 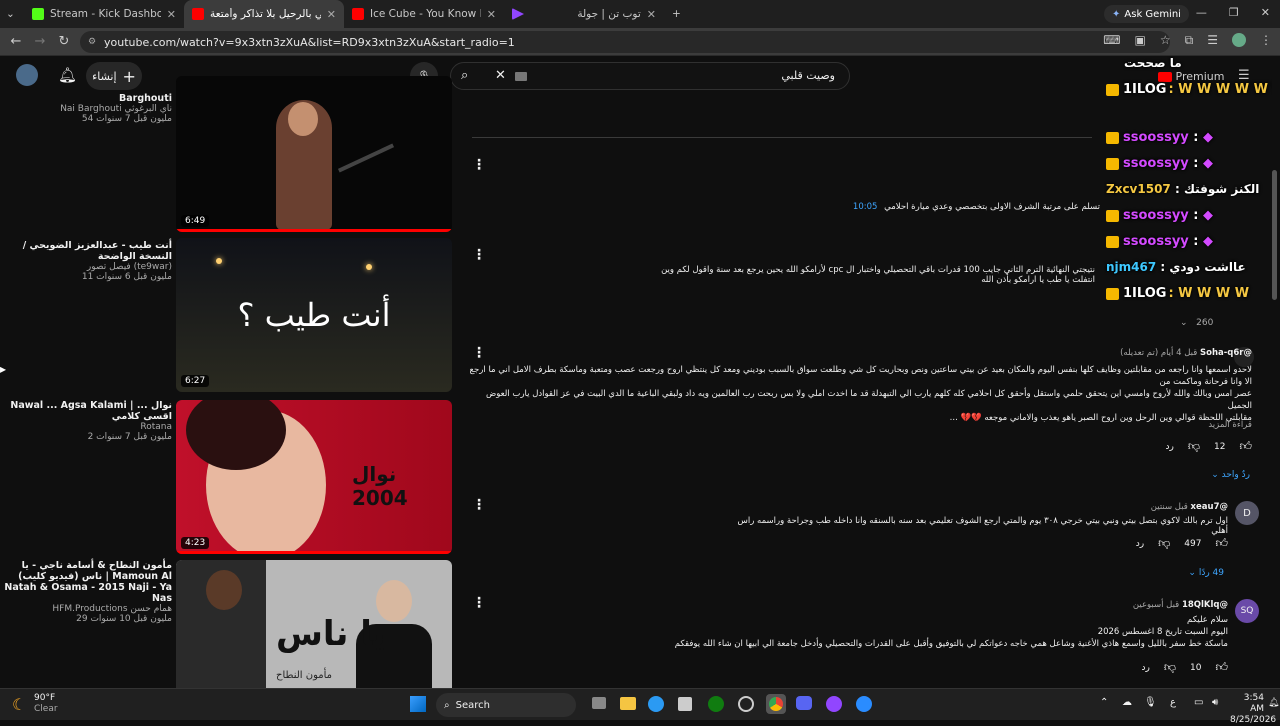 I want to click on tab-twitch: توب تن | جولة ✕, so click(x=584, y=14).